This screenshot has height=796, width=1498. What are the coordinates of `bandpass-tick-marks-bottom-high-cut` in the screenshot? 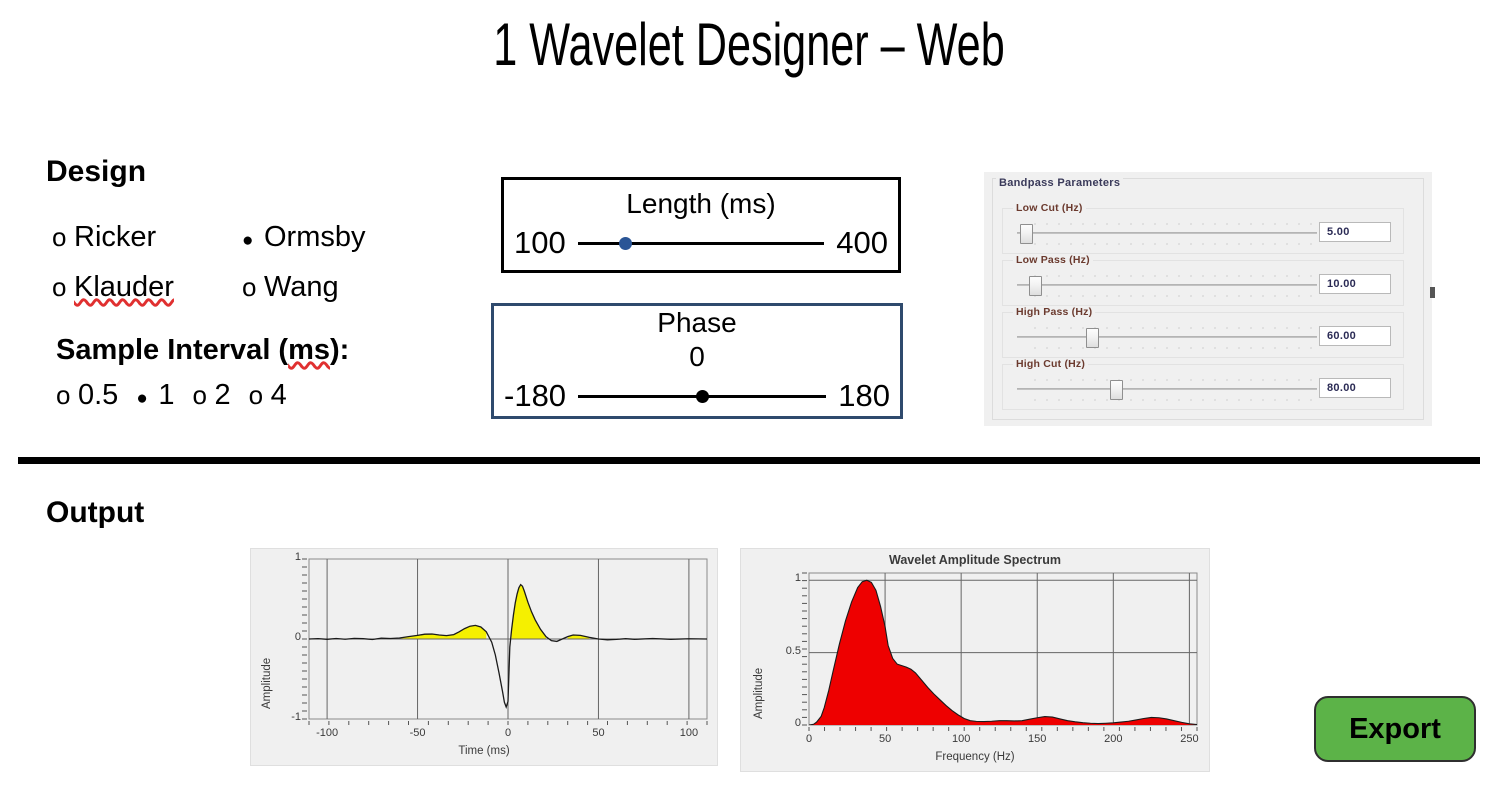 It's located at (1171, 399).